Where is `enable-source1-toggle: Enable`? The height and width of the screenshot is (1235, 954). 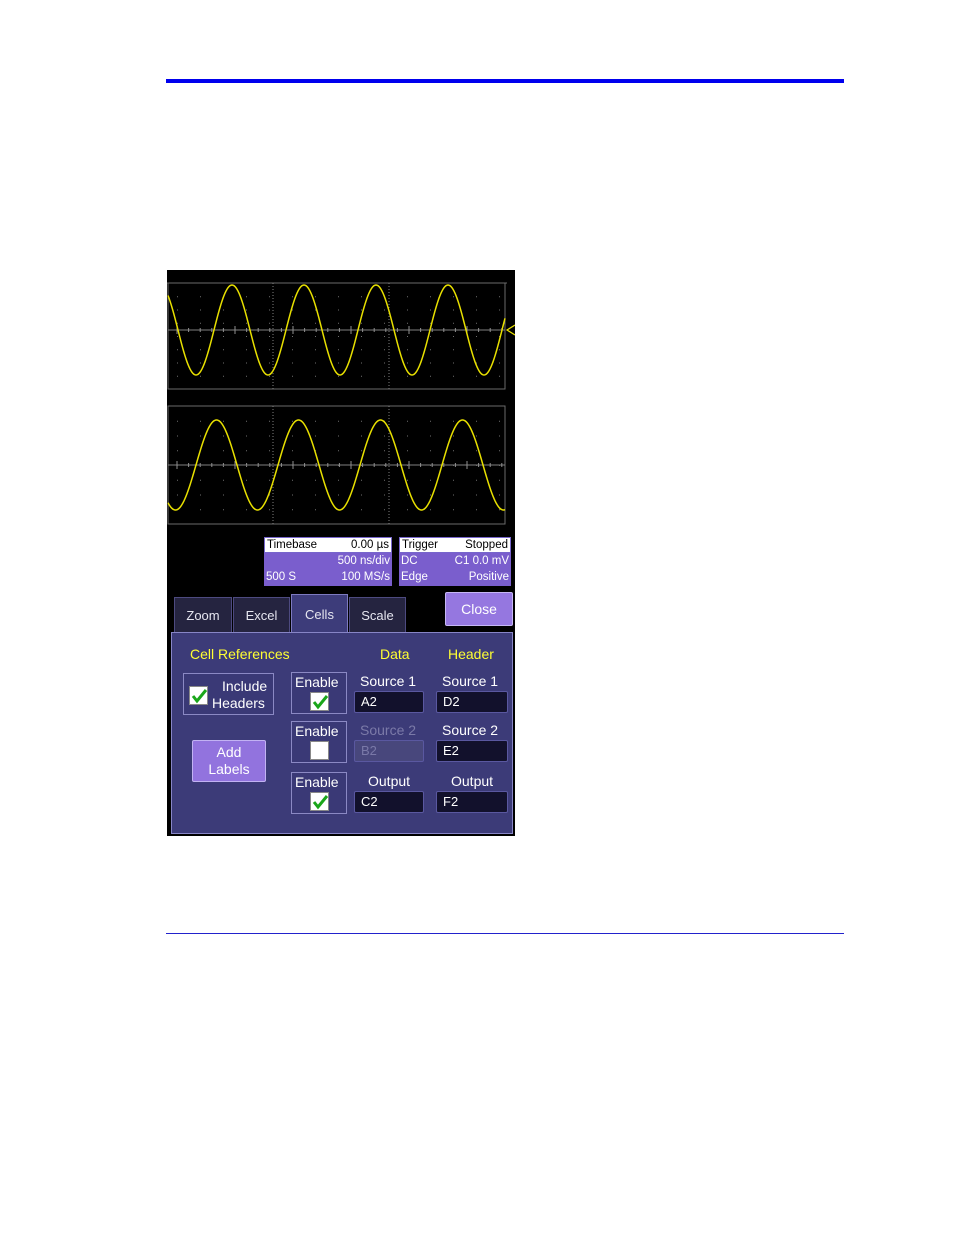 enable-source1-toggle: Enable is located at coordinates (319, 693).